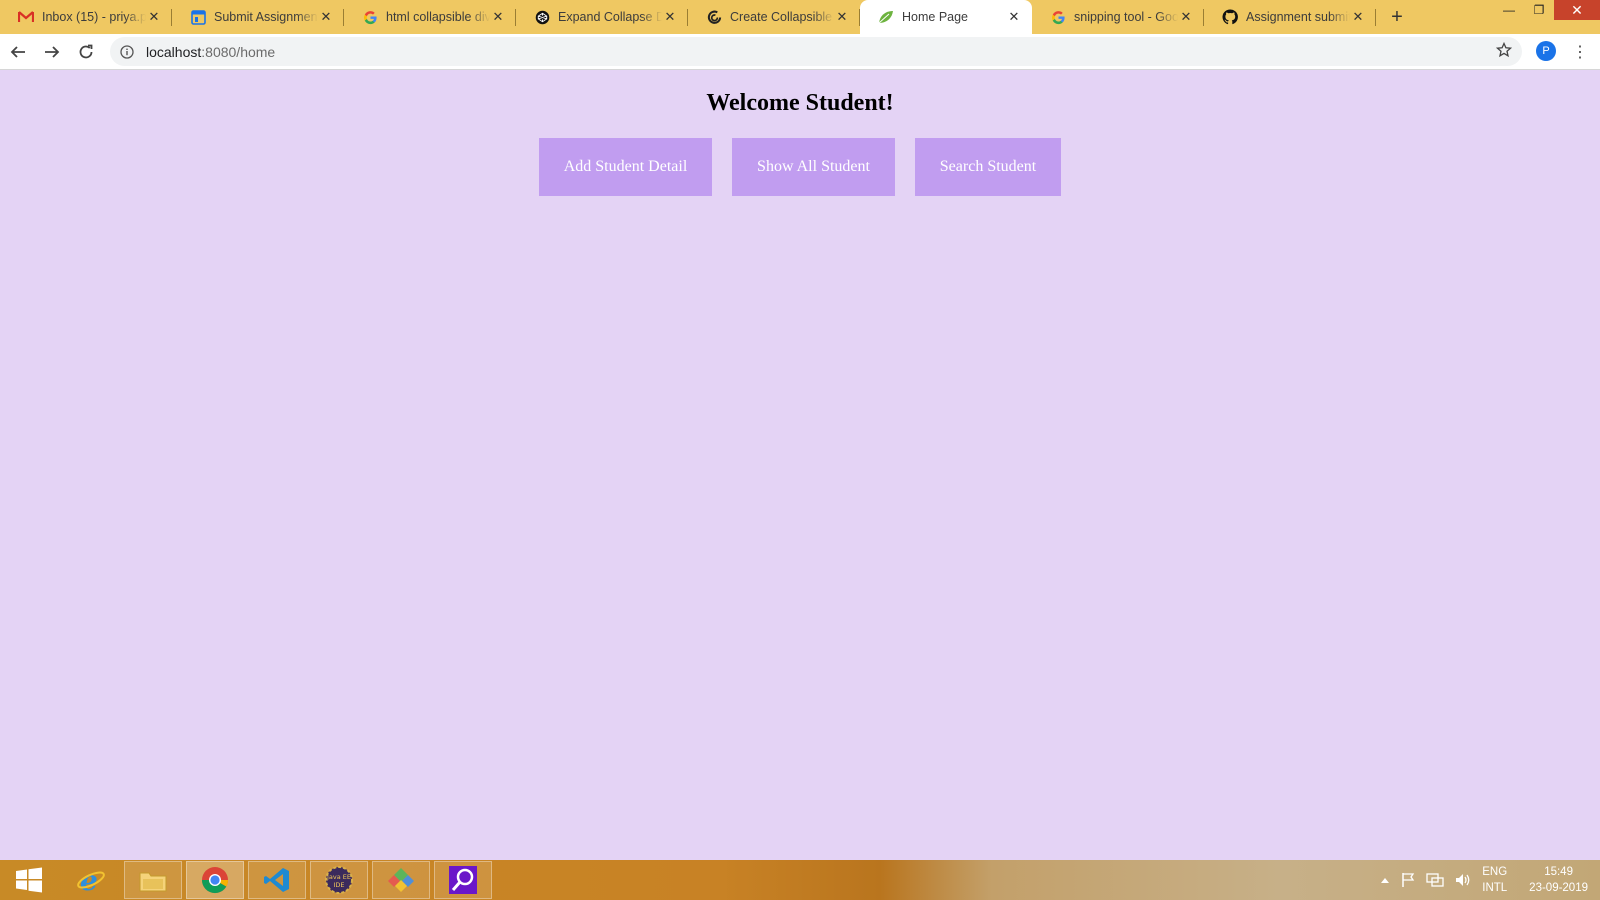 The width and height of the screenshot is (1600, 900). I want to click on tab-expand-collapse: Expand Collapse Div ✕, so click(602, 17).